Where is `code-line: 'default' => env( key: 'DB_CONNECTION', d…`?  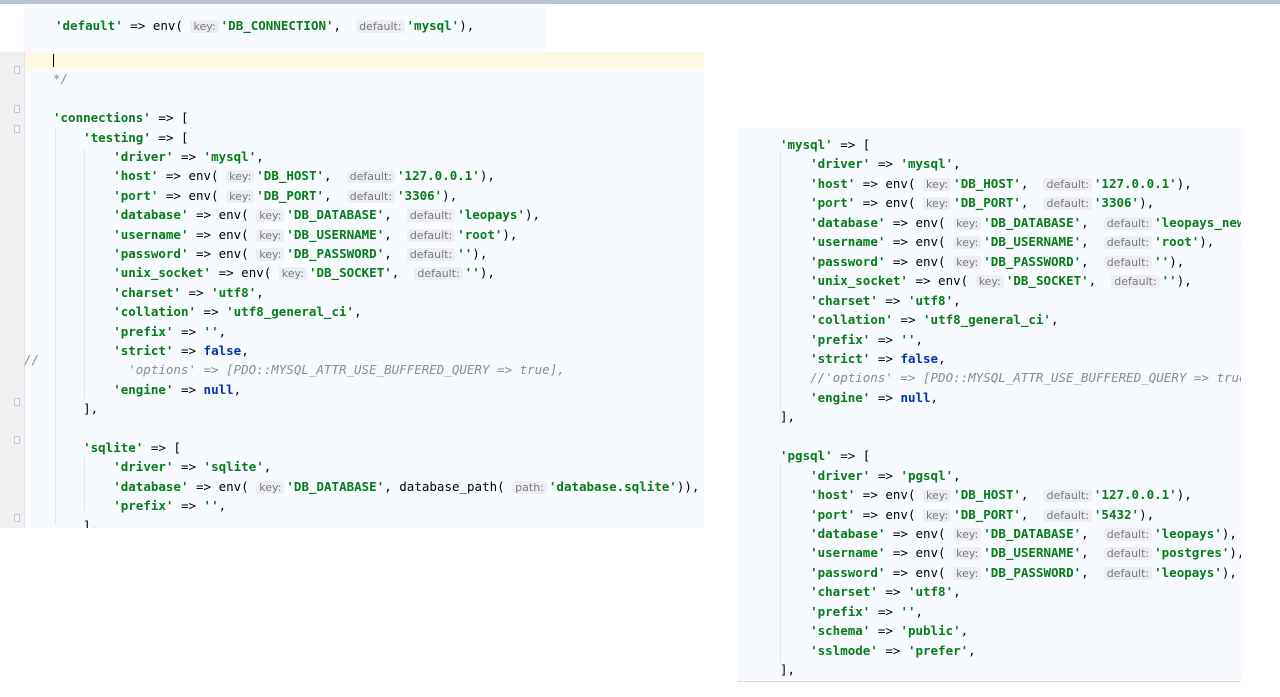
code-line: 'default' => env( key: 'DB_CONNECTION', d… is located at coordinates (264, 25).